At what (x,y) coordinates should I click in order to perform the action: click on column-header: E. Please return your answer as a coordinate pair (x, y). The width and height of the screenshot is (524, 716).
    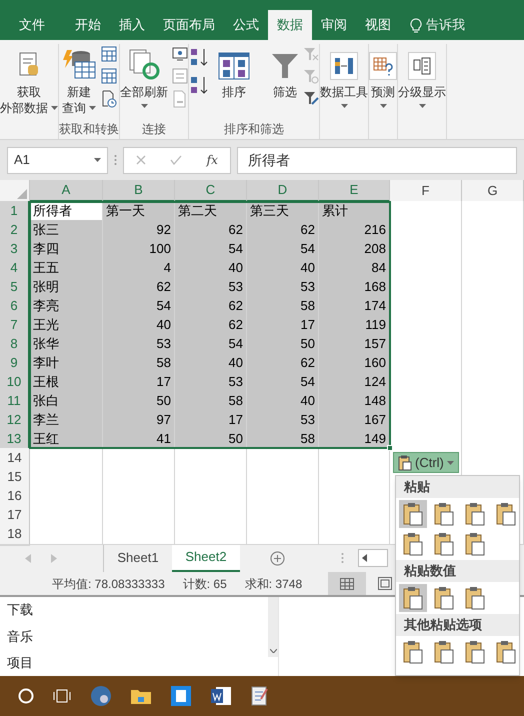
    Looking at the image, I should click on (354, 191).